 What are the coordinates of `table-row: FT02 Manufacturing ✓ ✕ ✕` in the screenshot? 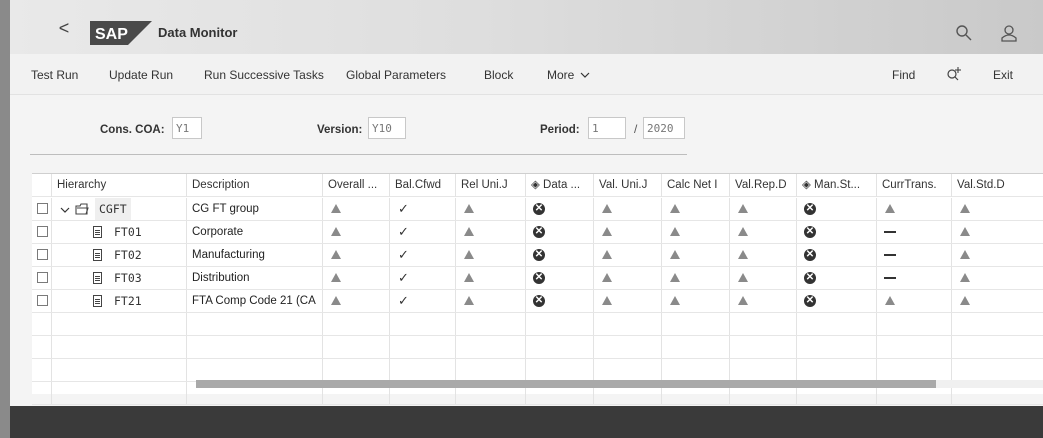 It's located at (537, 255).